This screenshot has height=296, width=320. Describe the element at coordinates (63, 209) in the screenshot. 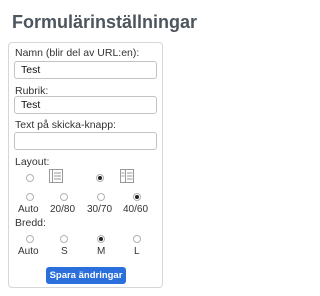

I see `layout-option-label: 20/80` at that location.